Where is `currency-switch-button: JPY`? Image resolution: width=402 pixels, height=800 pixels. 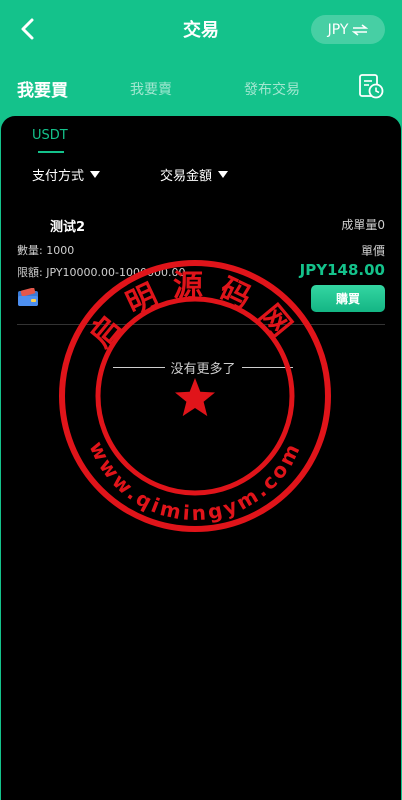 currency-switch-button: JPY is located at coordinates (348, 29).